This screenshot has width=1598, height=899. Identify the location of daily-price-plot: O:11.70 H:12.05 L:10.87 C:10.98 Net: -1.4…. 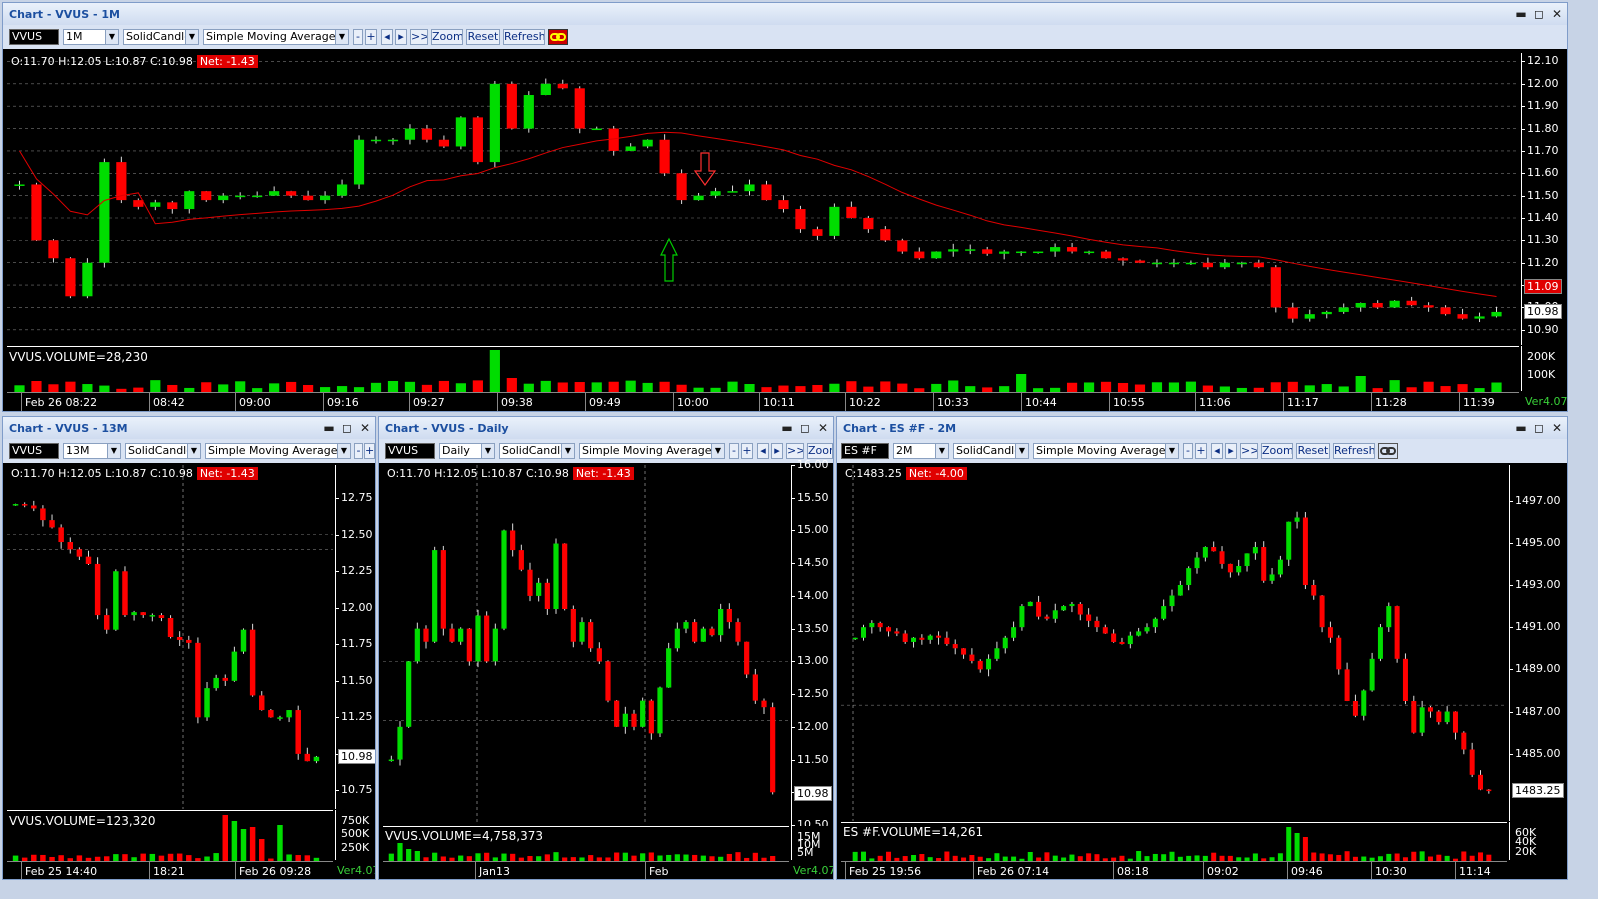
(586, 645).